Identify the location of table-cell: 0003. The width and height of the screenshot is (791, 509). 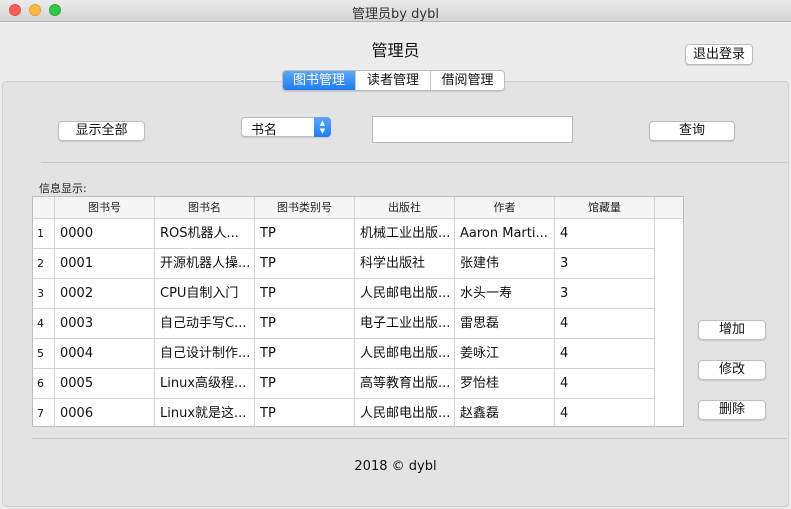
(105, 324).